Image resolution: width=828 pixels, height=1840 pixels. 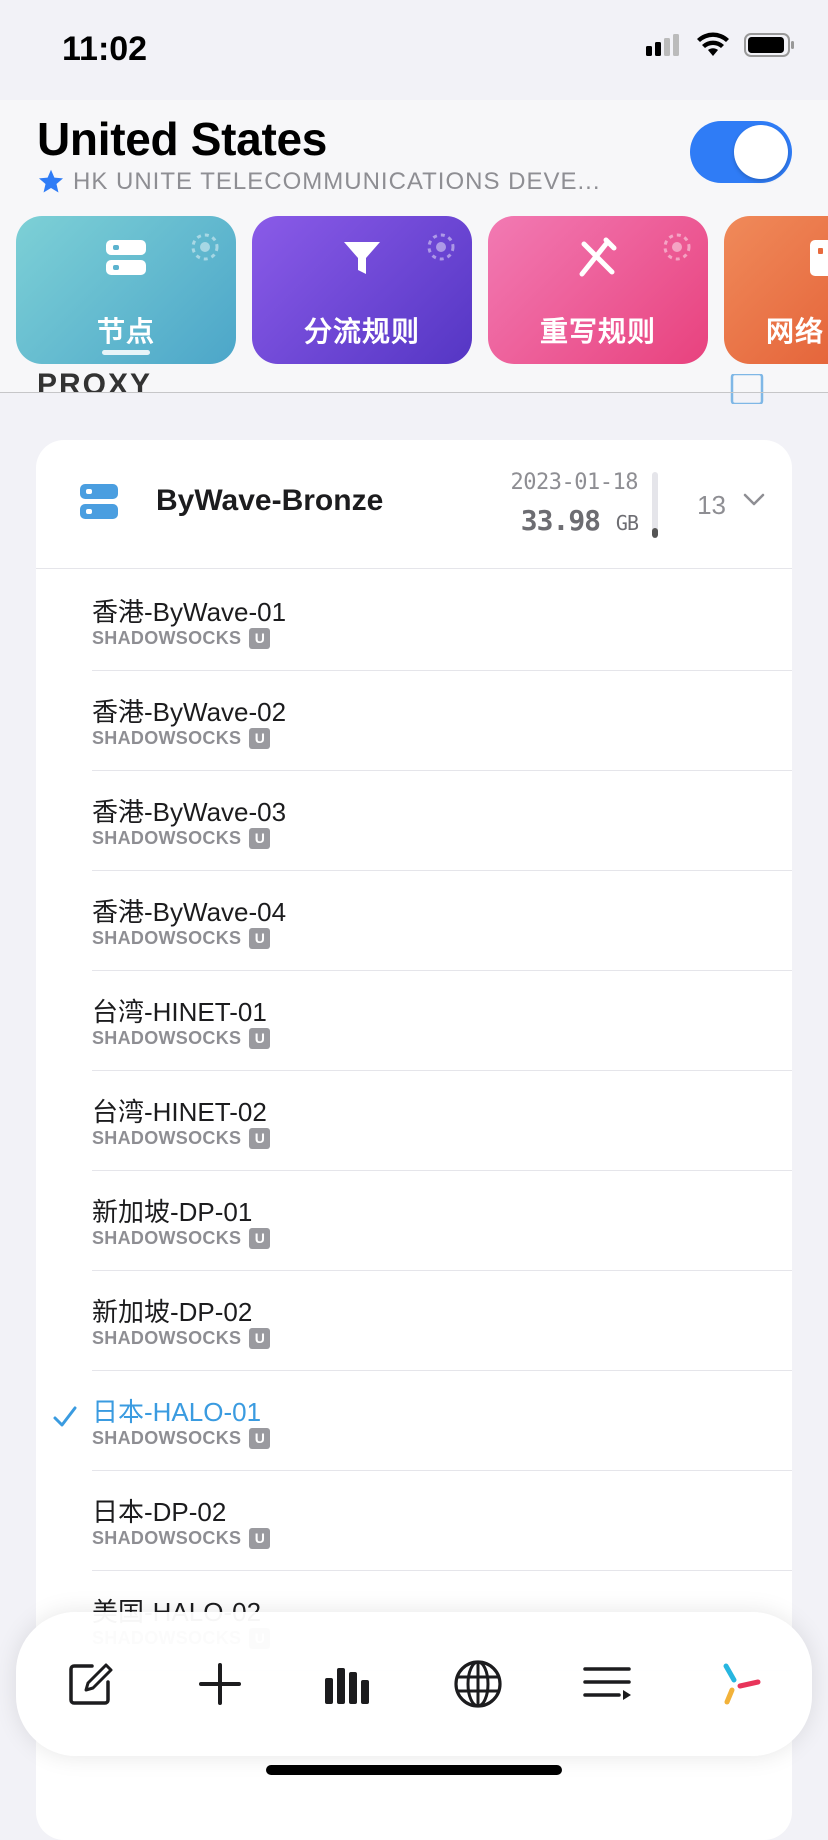 I want to click on network-icon, so click(x=819, y=258).